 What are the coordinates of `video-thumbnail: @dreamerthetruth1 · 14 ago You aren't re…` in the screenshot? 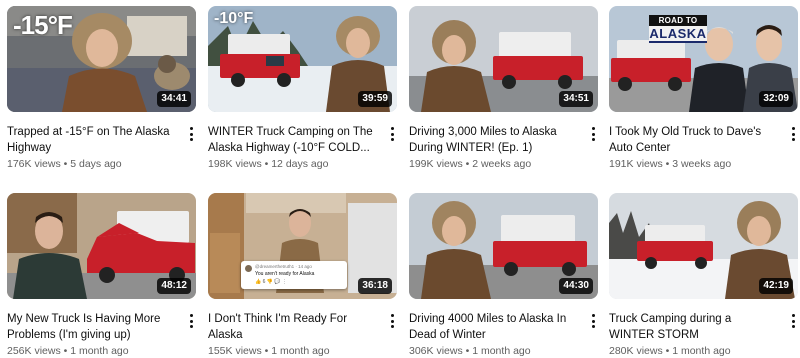 It's located at (302, 246).